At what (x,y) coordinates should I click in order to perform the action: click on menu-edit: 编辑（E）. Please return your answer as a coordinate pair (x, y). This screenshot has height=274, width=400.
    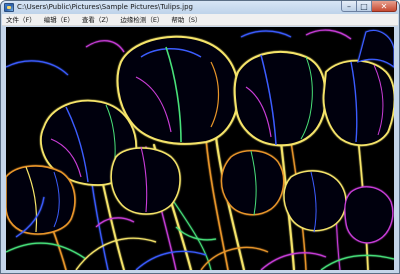
    Looking at the image, I should click on (59, 20).